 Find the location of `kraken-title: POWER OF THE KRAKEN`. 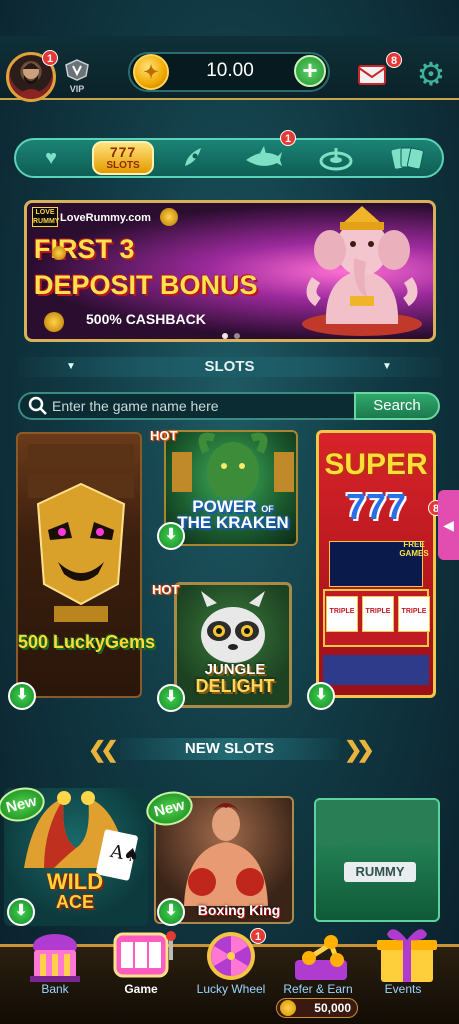

kraken-title: POWER OF THE KRAKEN is located at coordinates (233, 515).